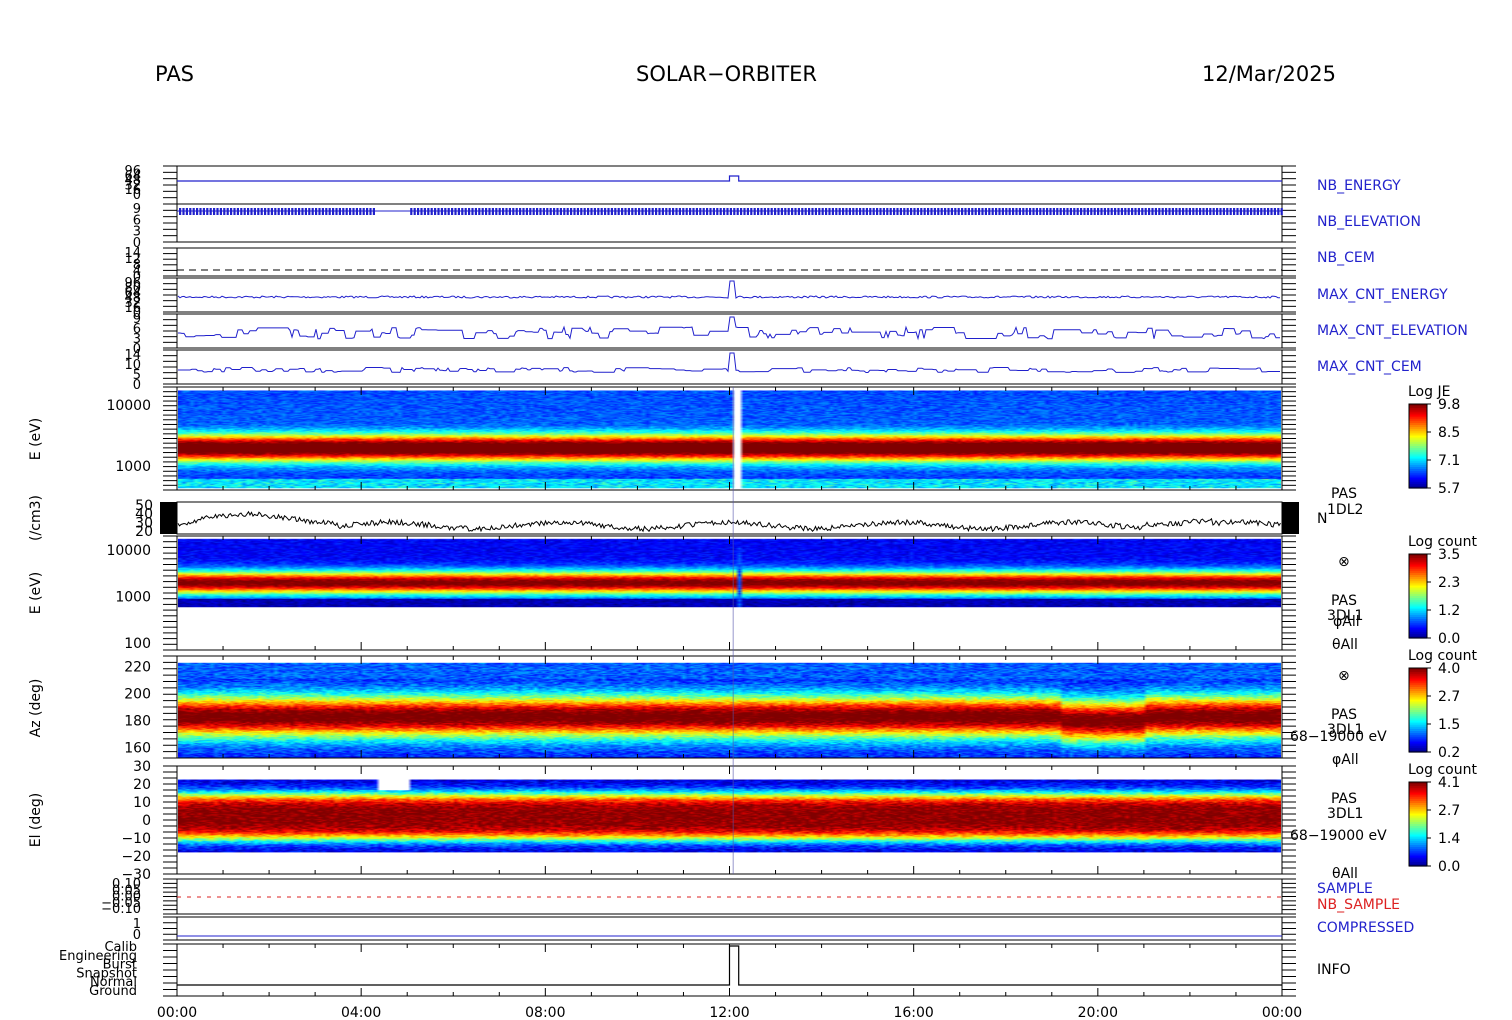 Image resolution: width=1512 pixels, height=1020 pixels. What do you see at coordinates (1346, 622) in the screenshot?
I see `energy_spectrogram-right-label: φAll` at bounding box center [1346, 622].